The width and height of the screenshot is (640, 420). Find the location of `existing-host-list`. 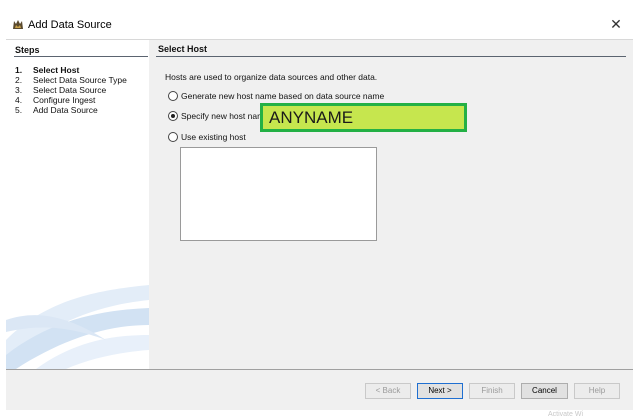

existing-host-list is located at coordinates (278, 194).